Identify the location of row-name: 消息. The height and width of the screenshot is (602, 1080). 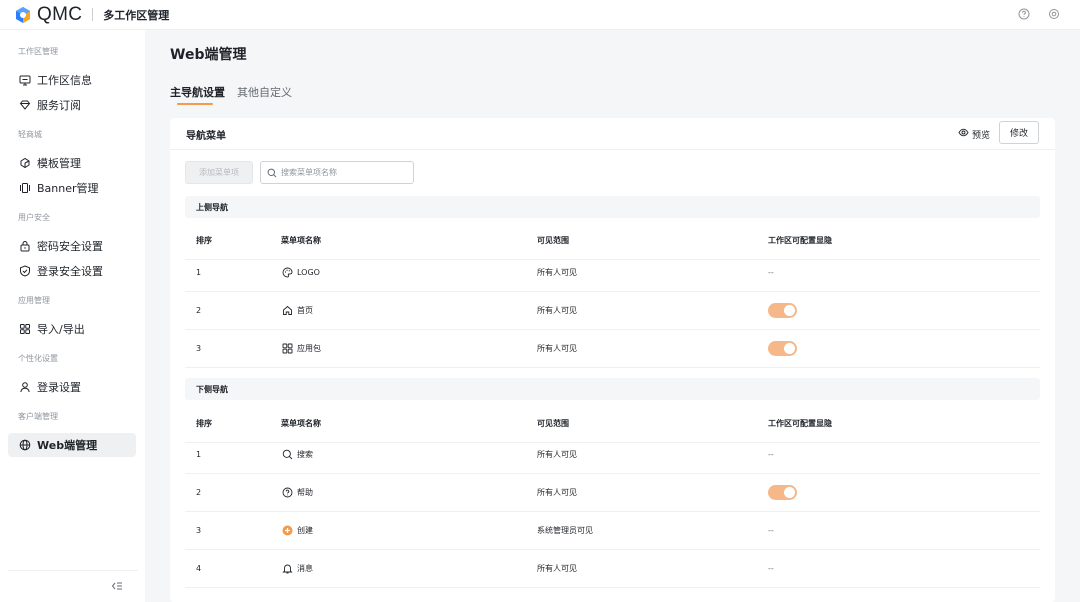
(305, 568).